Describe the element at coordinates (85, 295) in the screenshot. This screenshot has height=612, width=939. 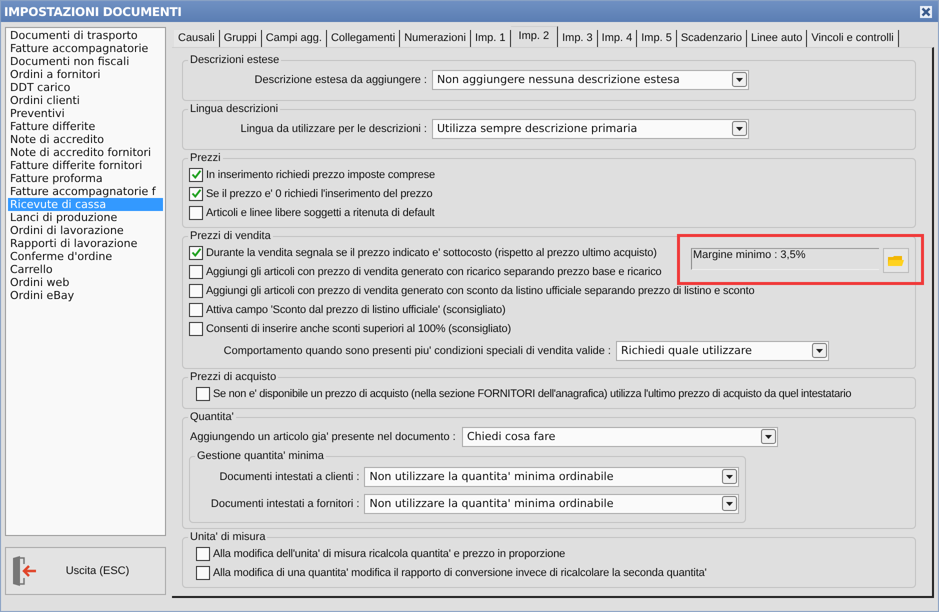
I see `document-type-item: Ordini eBay` at that location.